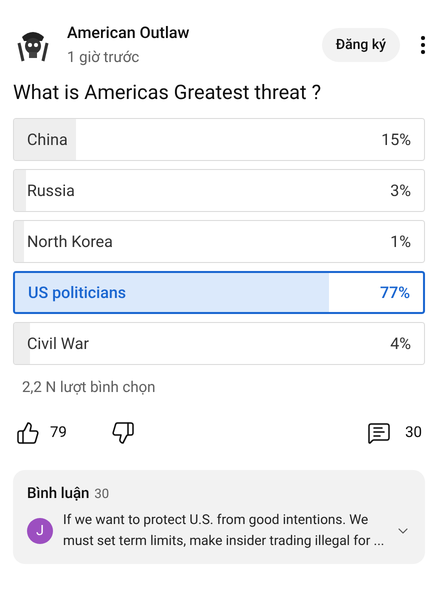 The image size is (438, 599). I want to click on option-label: Russia, so click(51, 191).